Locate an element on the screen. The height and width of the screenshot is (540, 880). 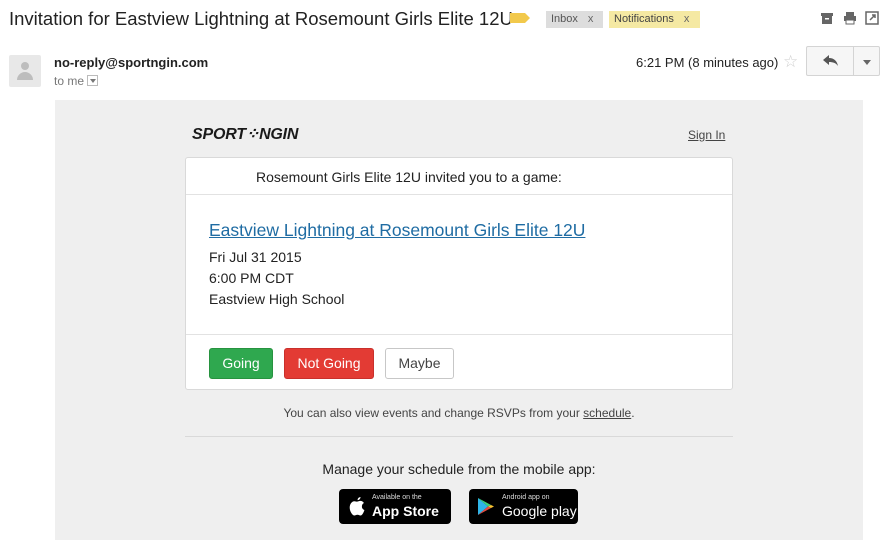
chevron-down-icon is located at coordinates (867, 62).